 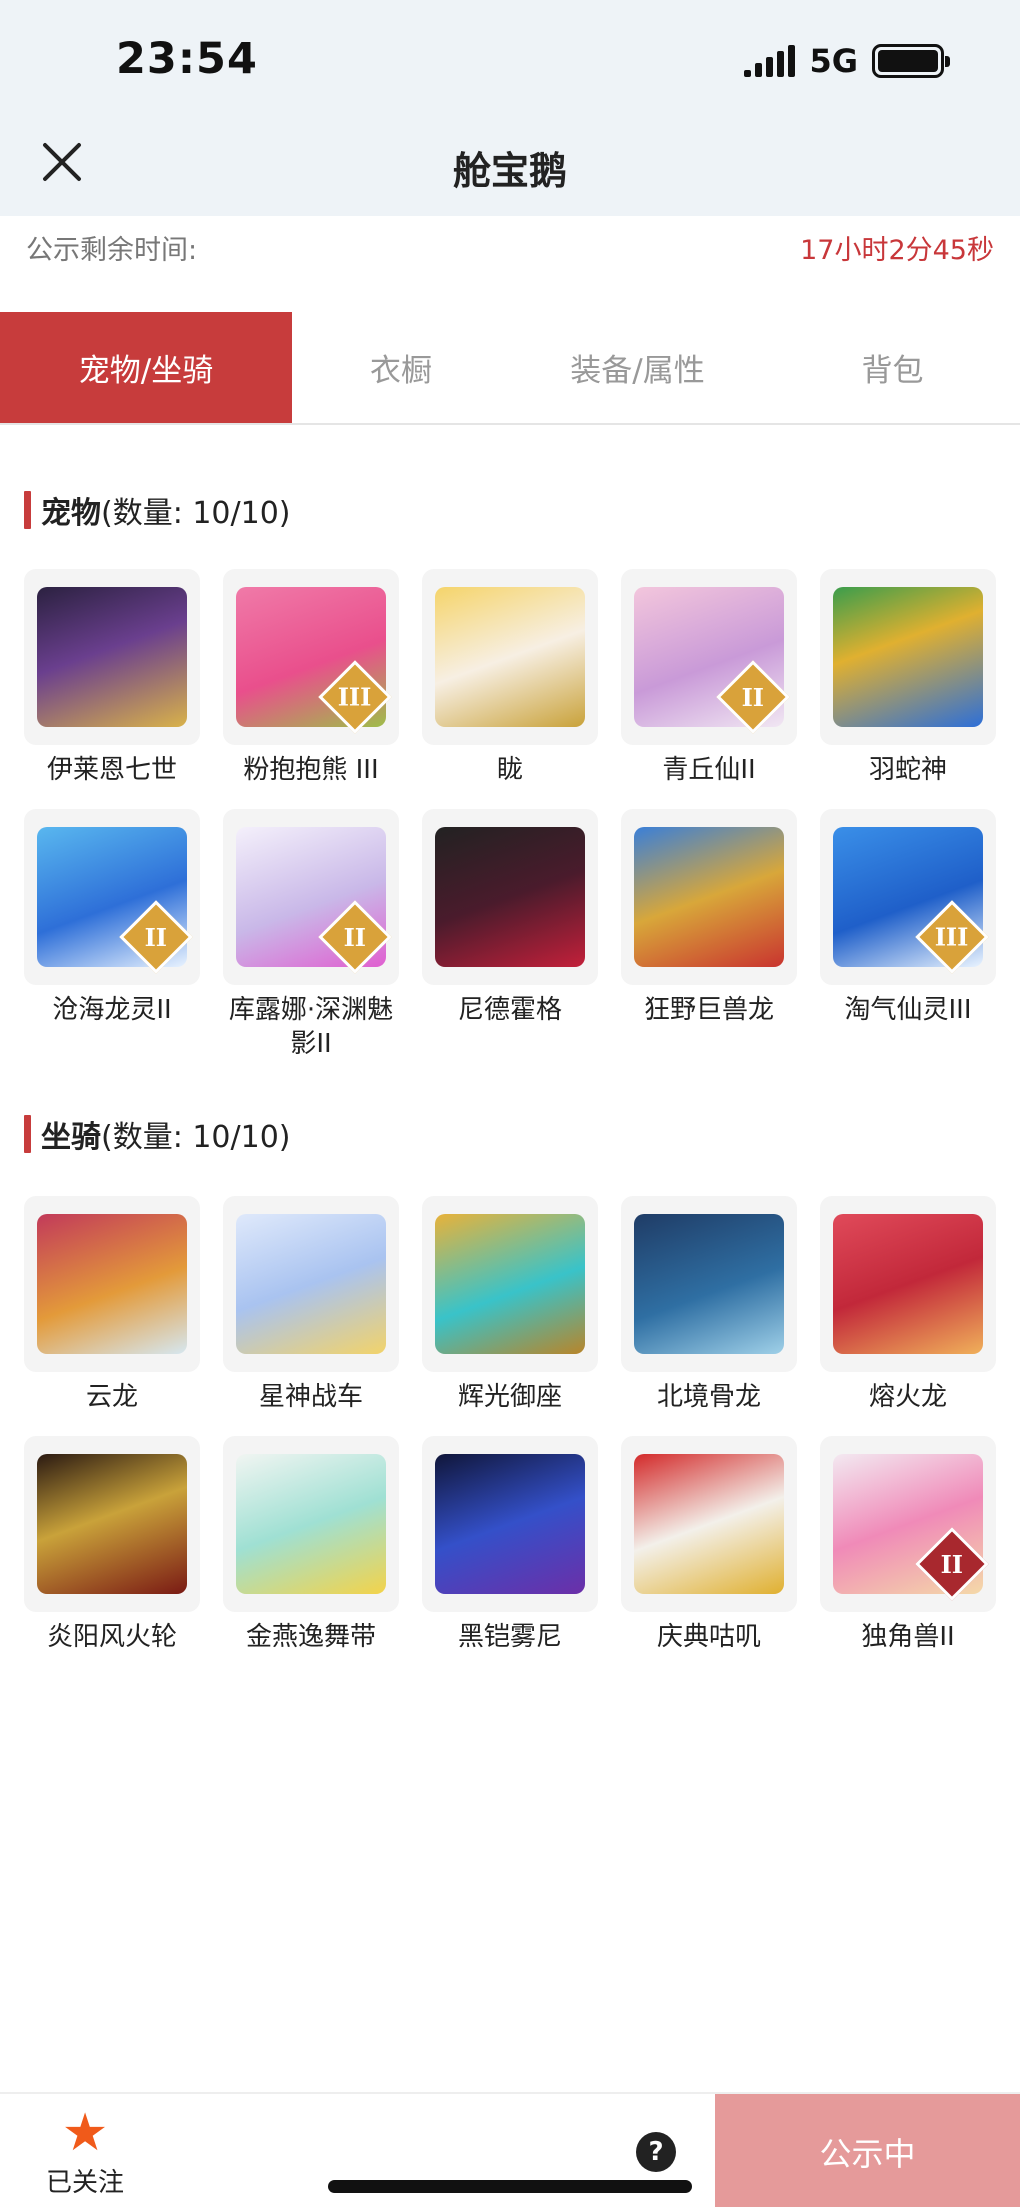 I want to click on pet-item: III 粉抱抱熊 III, so click(x=311, y=678).